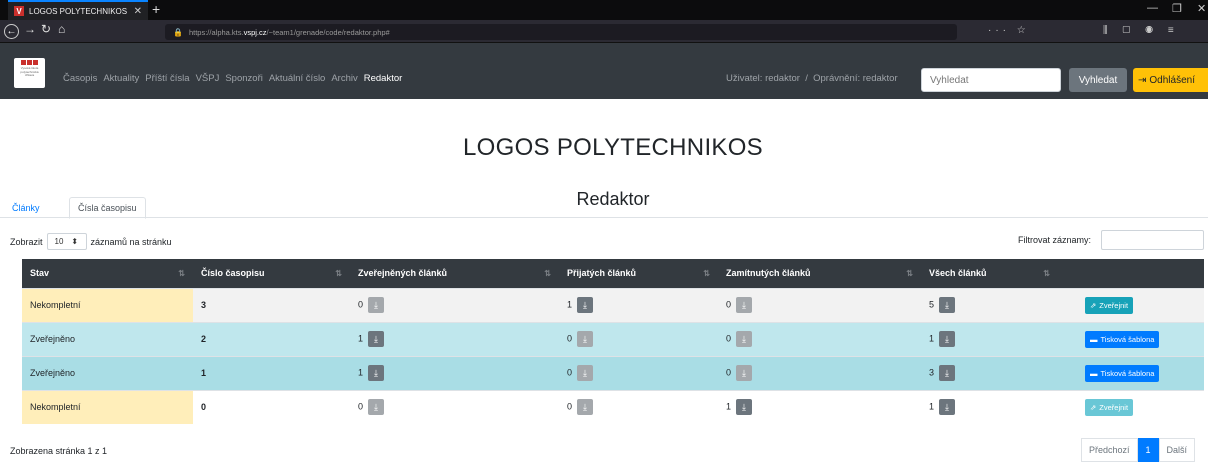 The width and height of the screenshot is (1208, 466). I want to click on search-button: Vyhledat, so click(1098, 80).